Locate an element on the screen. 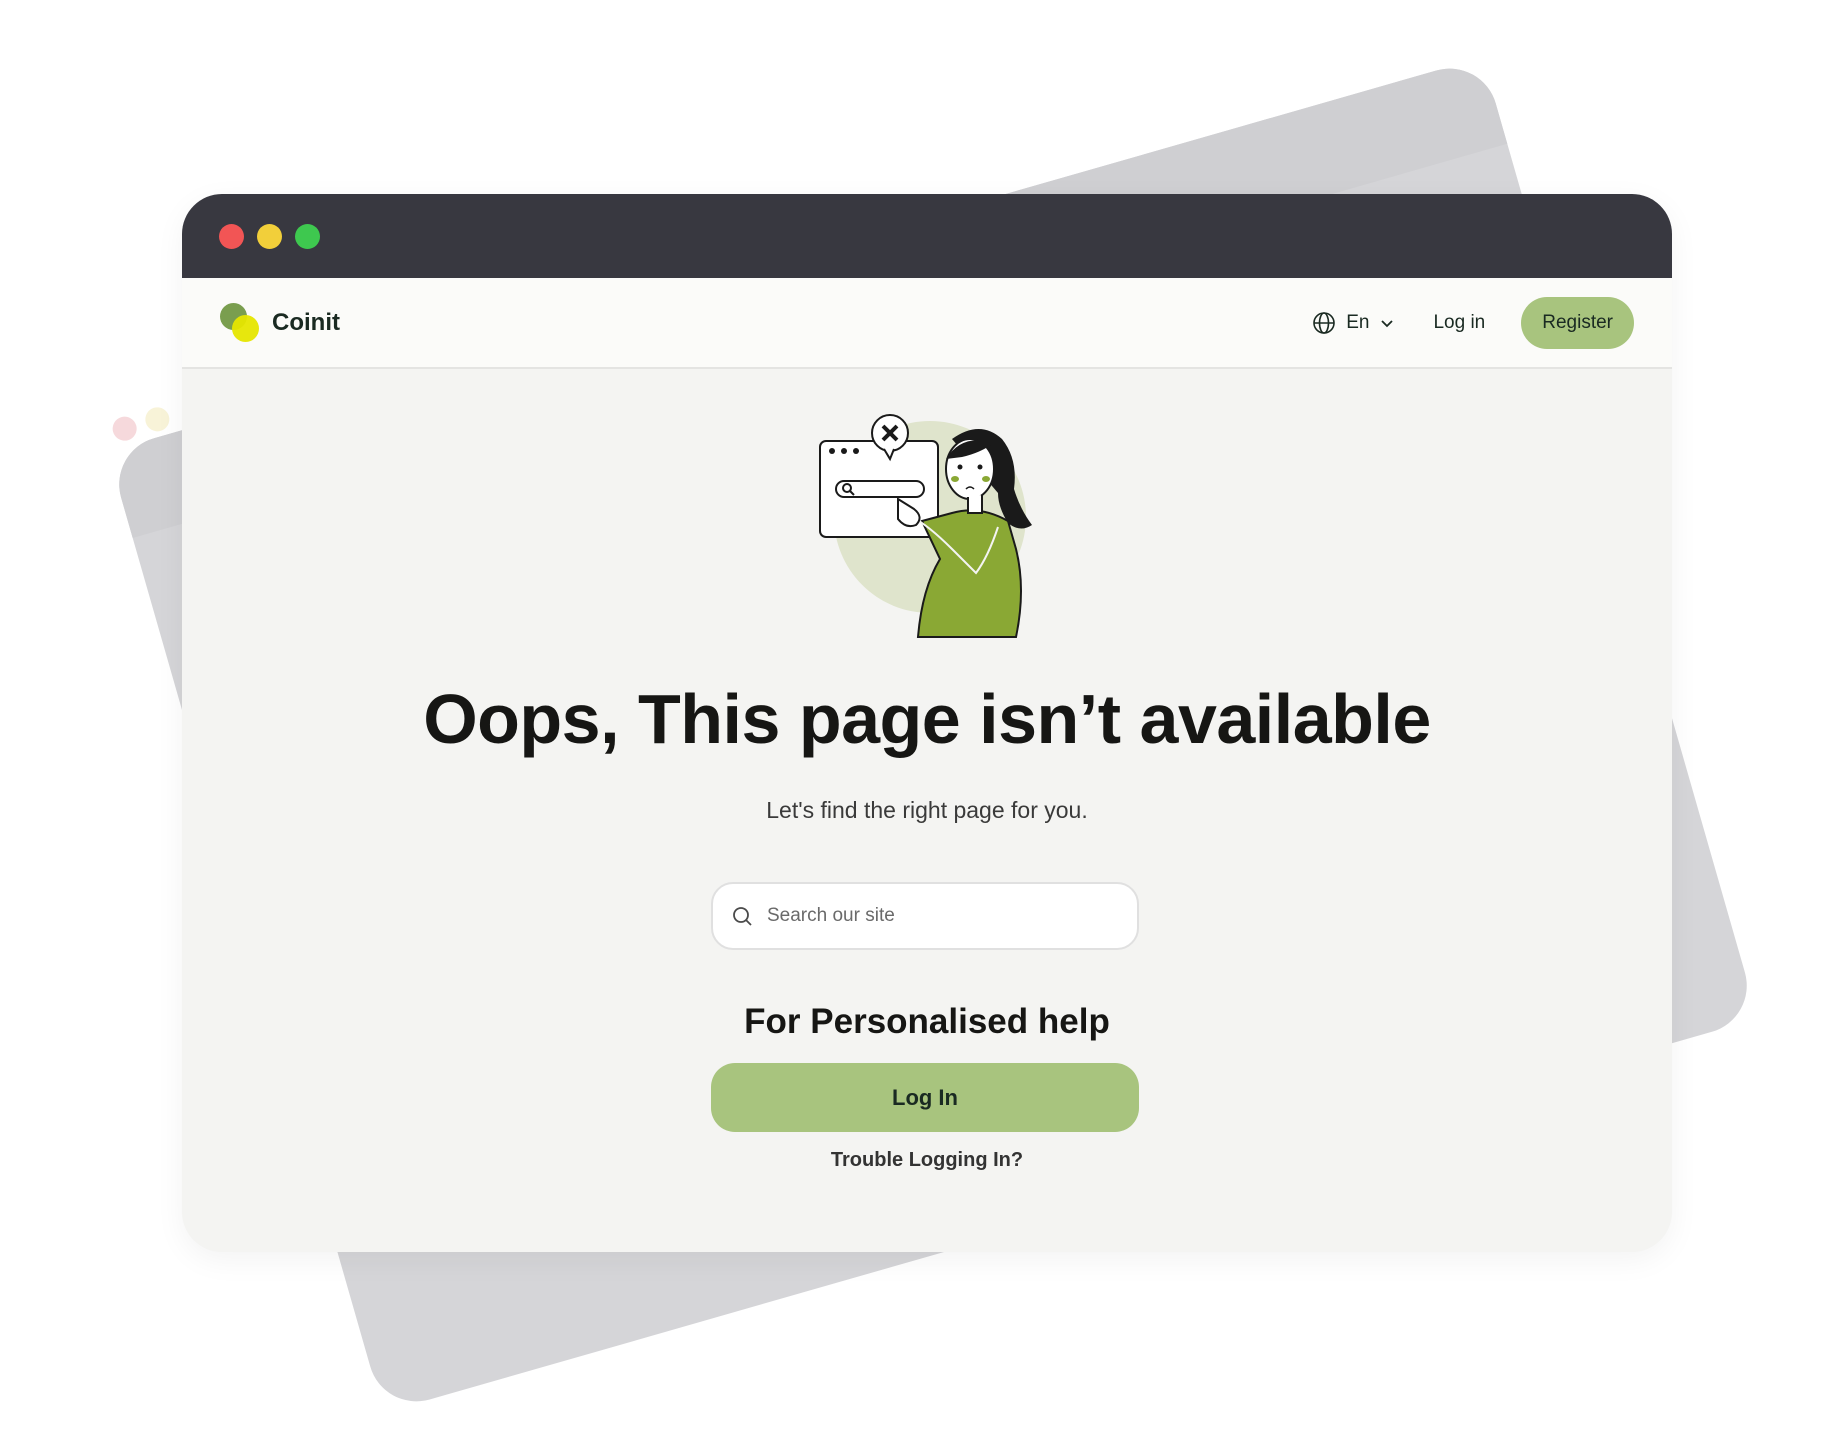 The height and width of the screenshot is (1440, 1841). page-headline: Oops, This page isn’t available is located at coordinates (927, 719).